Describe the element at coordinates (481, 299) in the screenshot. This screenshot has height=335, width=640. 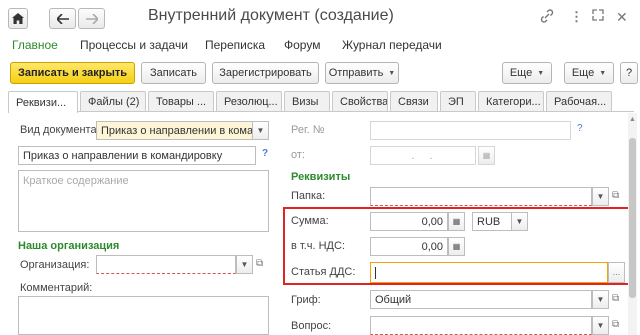
I see `grif-field: Общий` at that location.